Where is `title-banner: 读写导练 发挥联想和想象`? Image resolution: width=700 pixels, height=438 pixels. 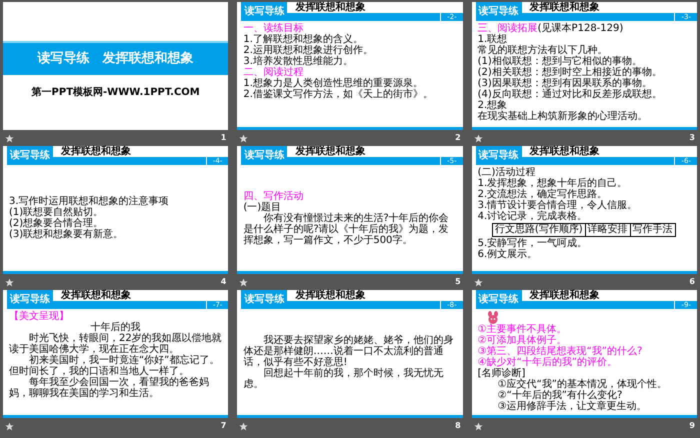 title-banner: 读写导练 发挥联想和想象 is located at coordinates (115, 57).